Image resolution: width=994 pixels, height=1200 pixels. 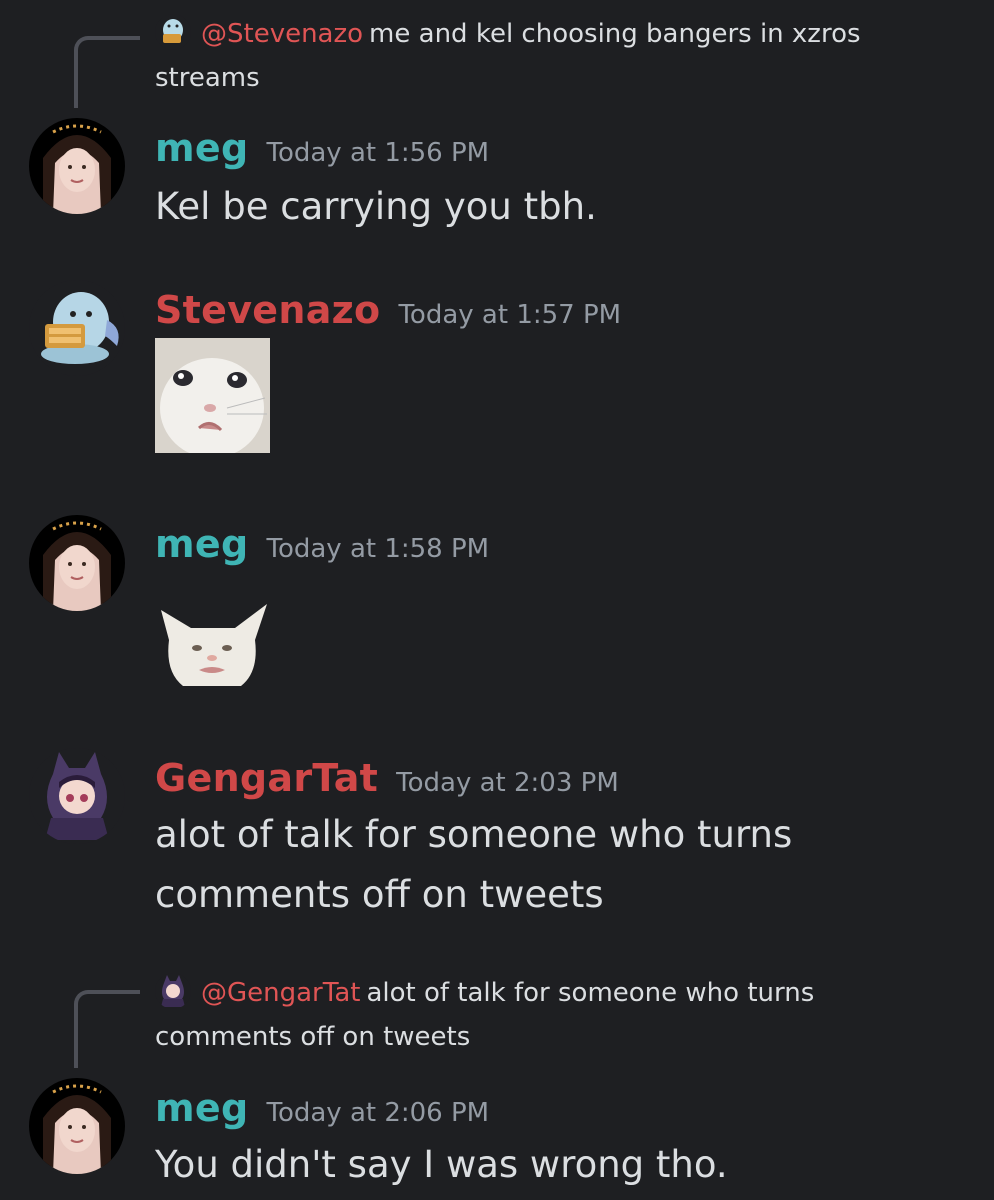 What do you see at coordinates (377, 549) in the screenshot?
I see `timestamp: Today at 1:58 PM` at bounding box center [377, 549].